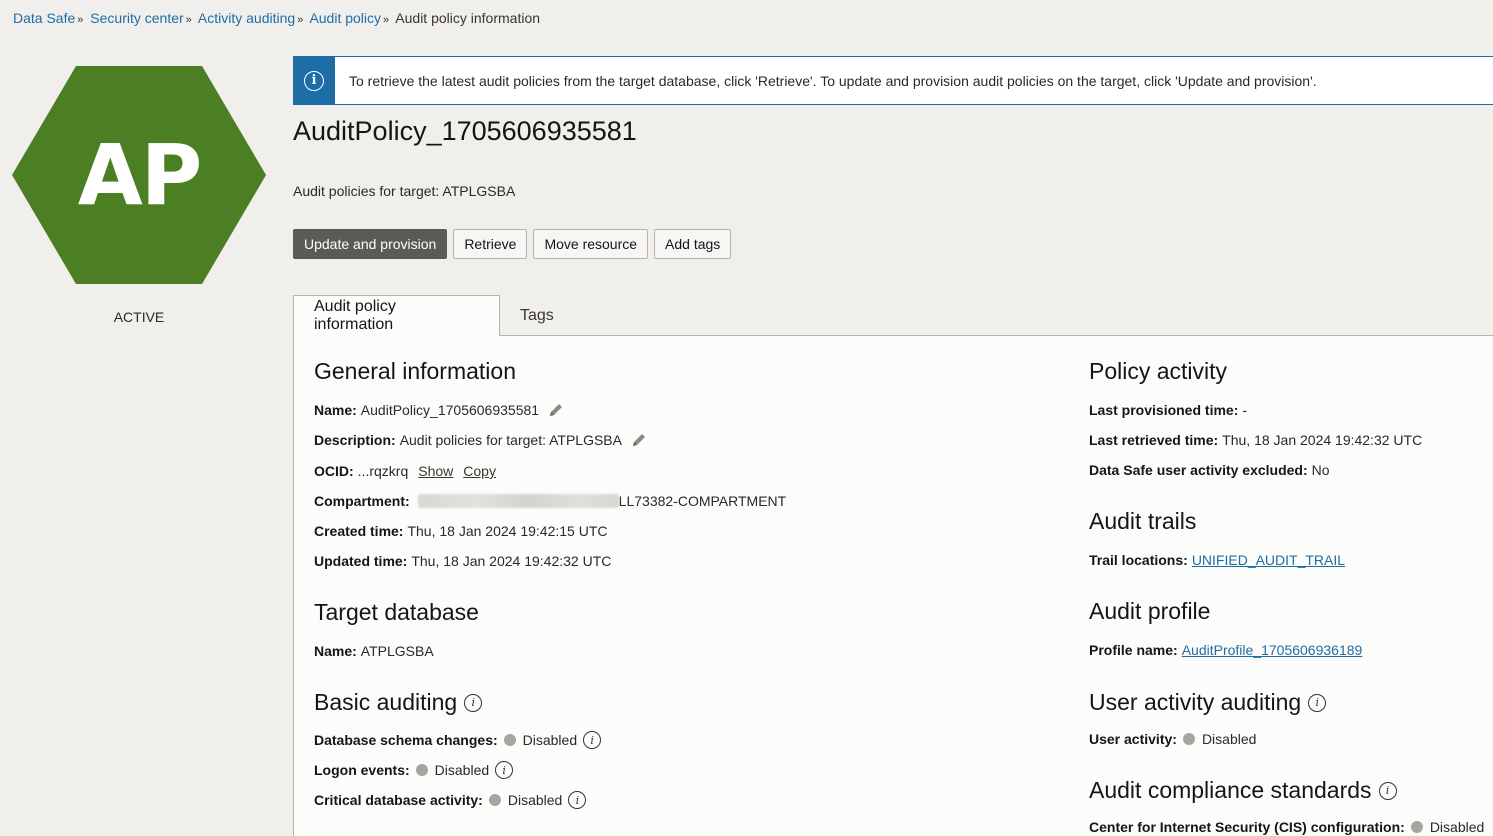  What do you see at coordinates (1154, 440) in the screenshot?
I see `last-retrieved-label: Last retrieved time:` at bounding box center [1154, 440].